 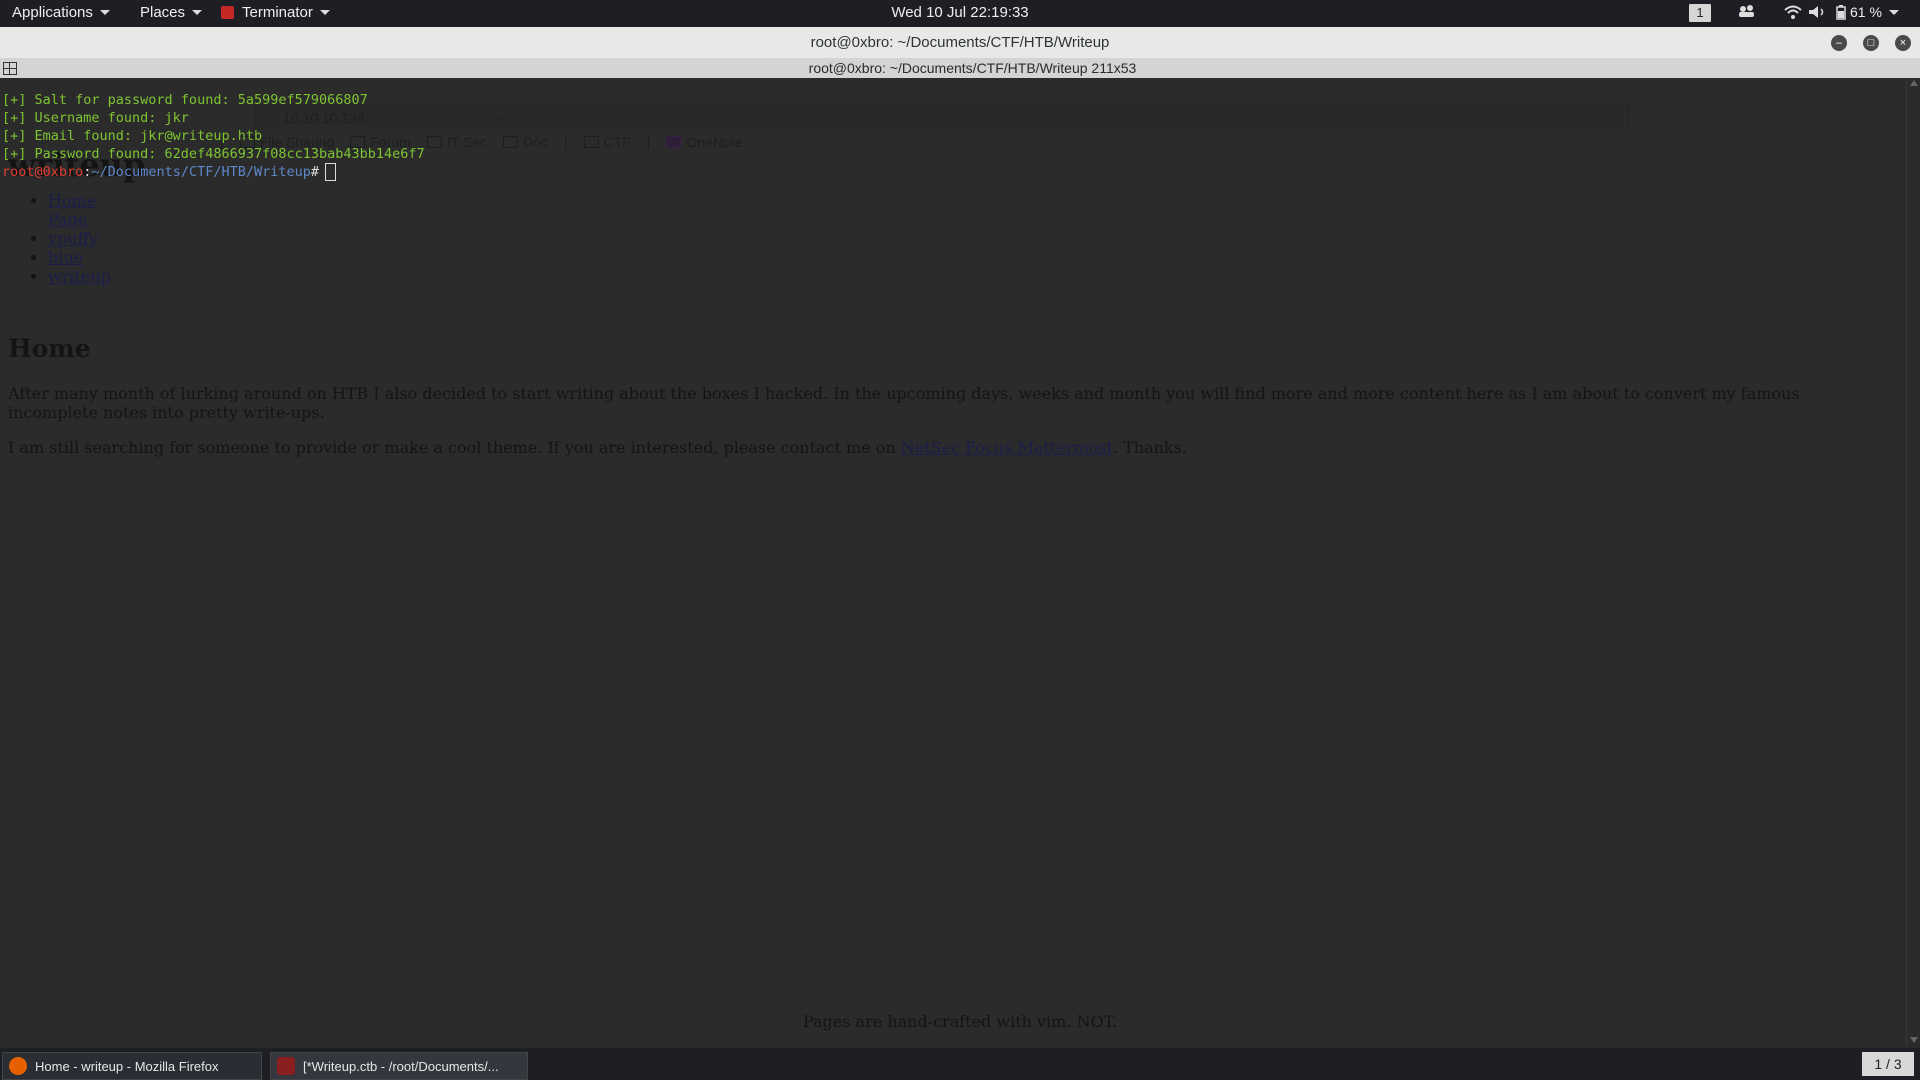 I want to click on nav-item-ypuffy: ypuffy, so click(x=79, y=238).